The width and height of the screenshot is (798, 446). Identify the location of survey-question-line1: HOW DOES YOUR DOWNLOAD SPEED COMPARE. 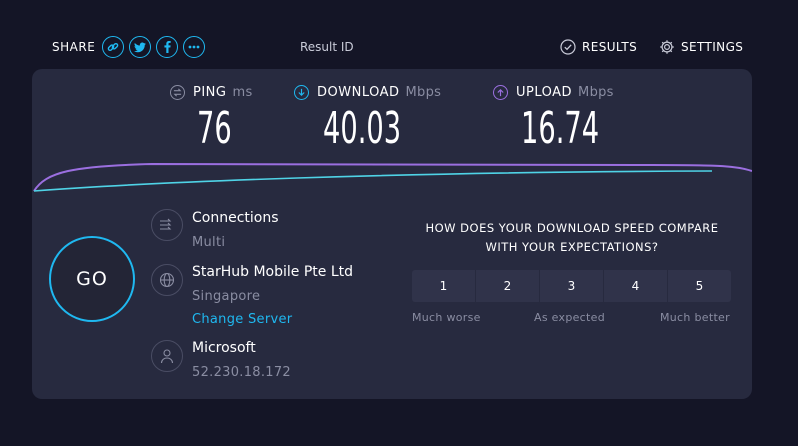
(572, 228).